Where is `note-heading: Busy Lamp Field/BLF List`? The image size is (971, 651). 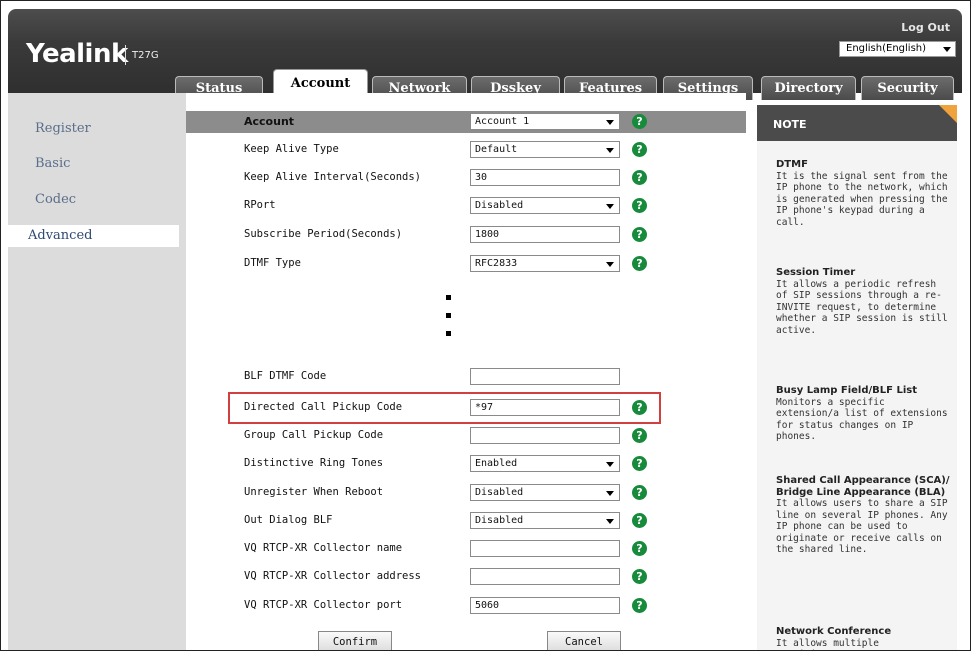
note-heading: Busy Lamp Field/BLF List is located at coordinates (846, 390).